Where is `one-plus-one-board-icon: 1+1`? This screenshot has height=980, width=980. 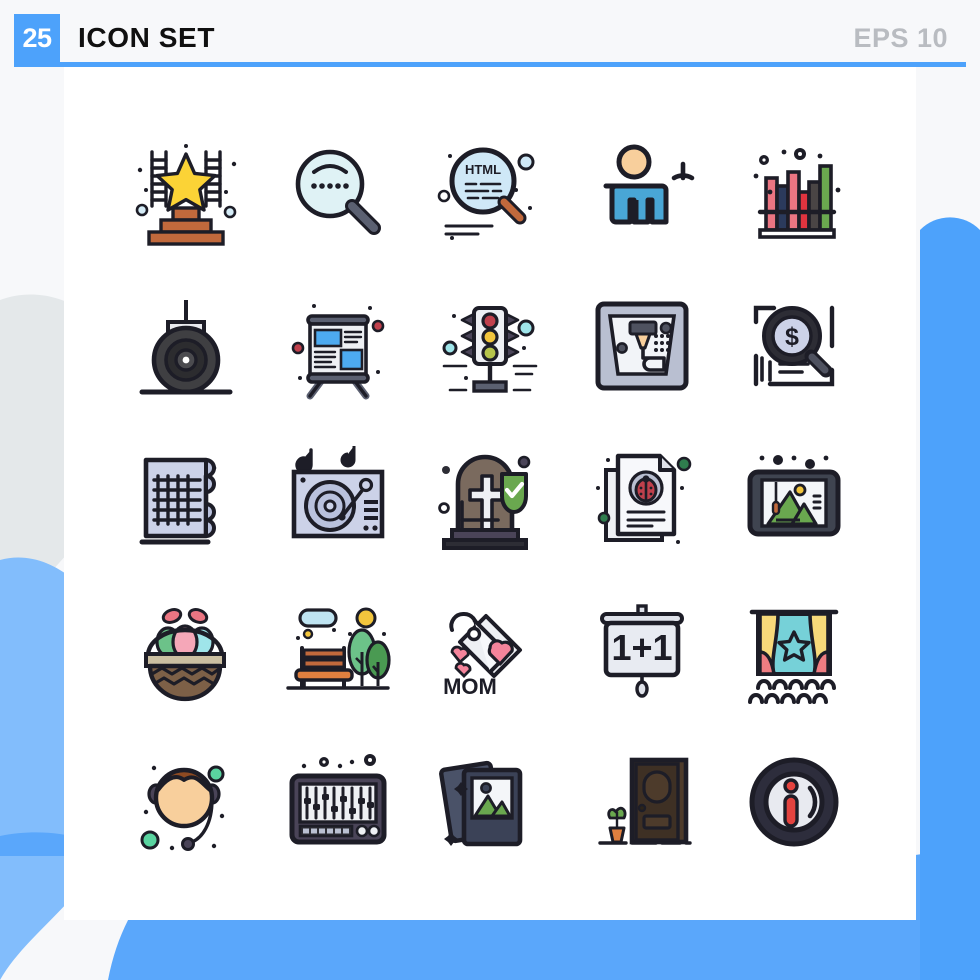
one-plus-one-board-icon: 1+1 is located at coordinates (642, 651).